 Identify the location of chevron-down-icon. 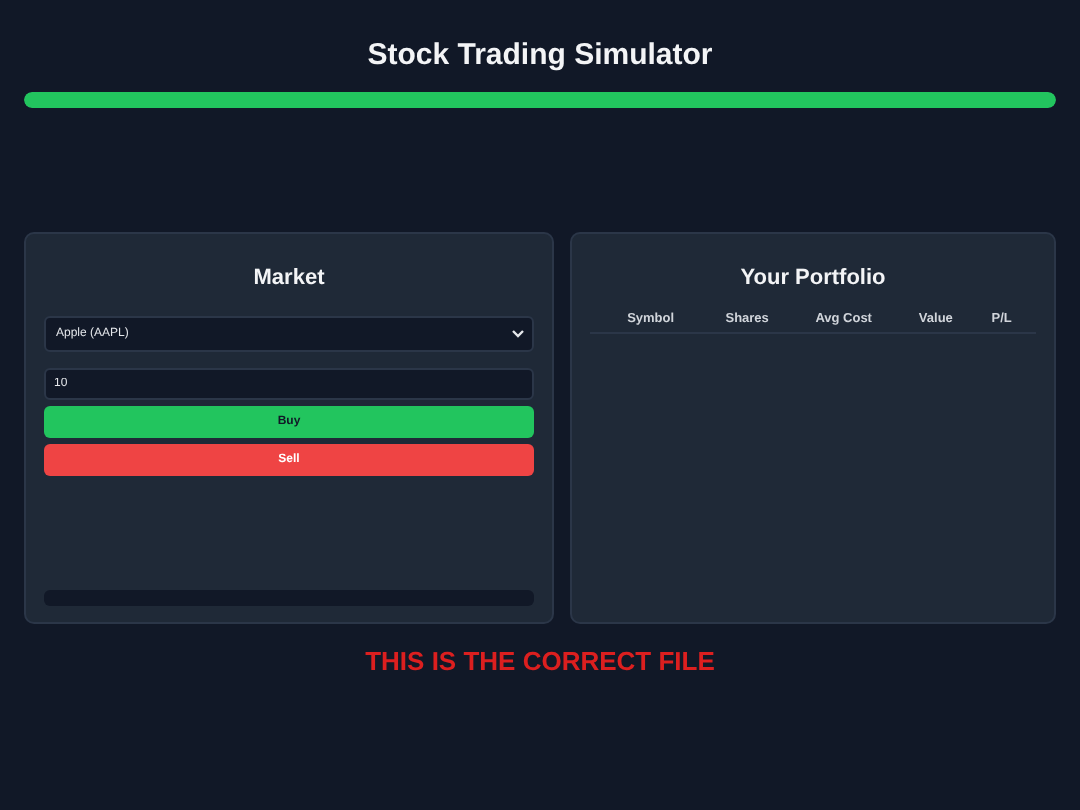
(518, 334).